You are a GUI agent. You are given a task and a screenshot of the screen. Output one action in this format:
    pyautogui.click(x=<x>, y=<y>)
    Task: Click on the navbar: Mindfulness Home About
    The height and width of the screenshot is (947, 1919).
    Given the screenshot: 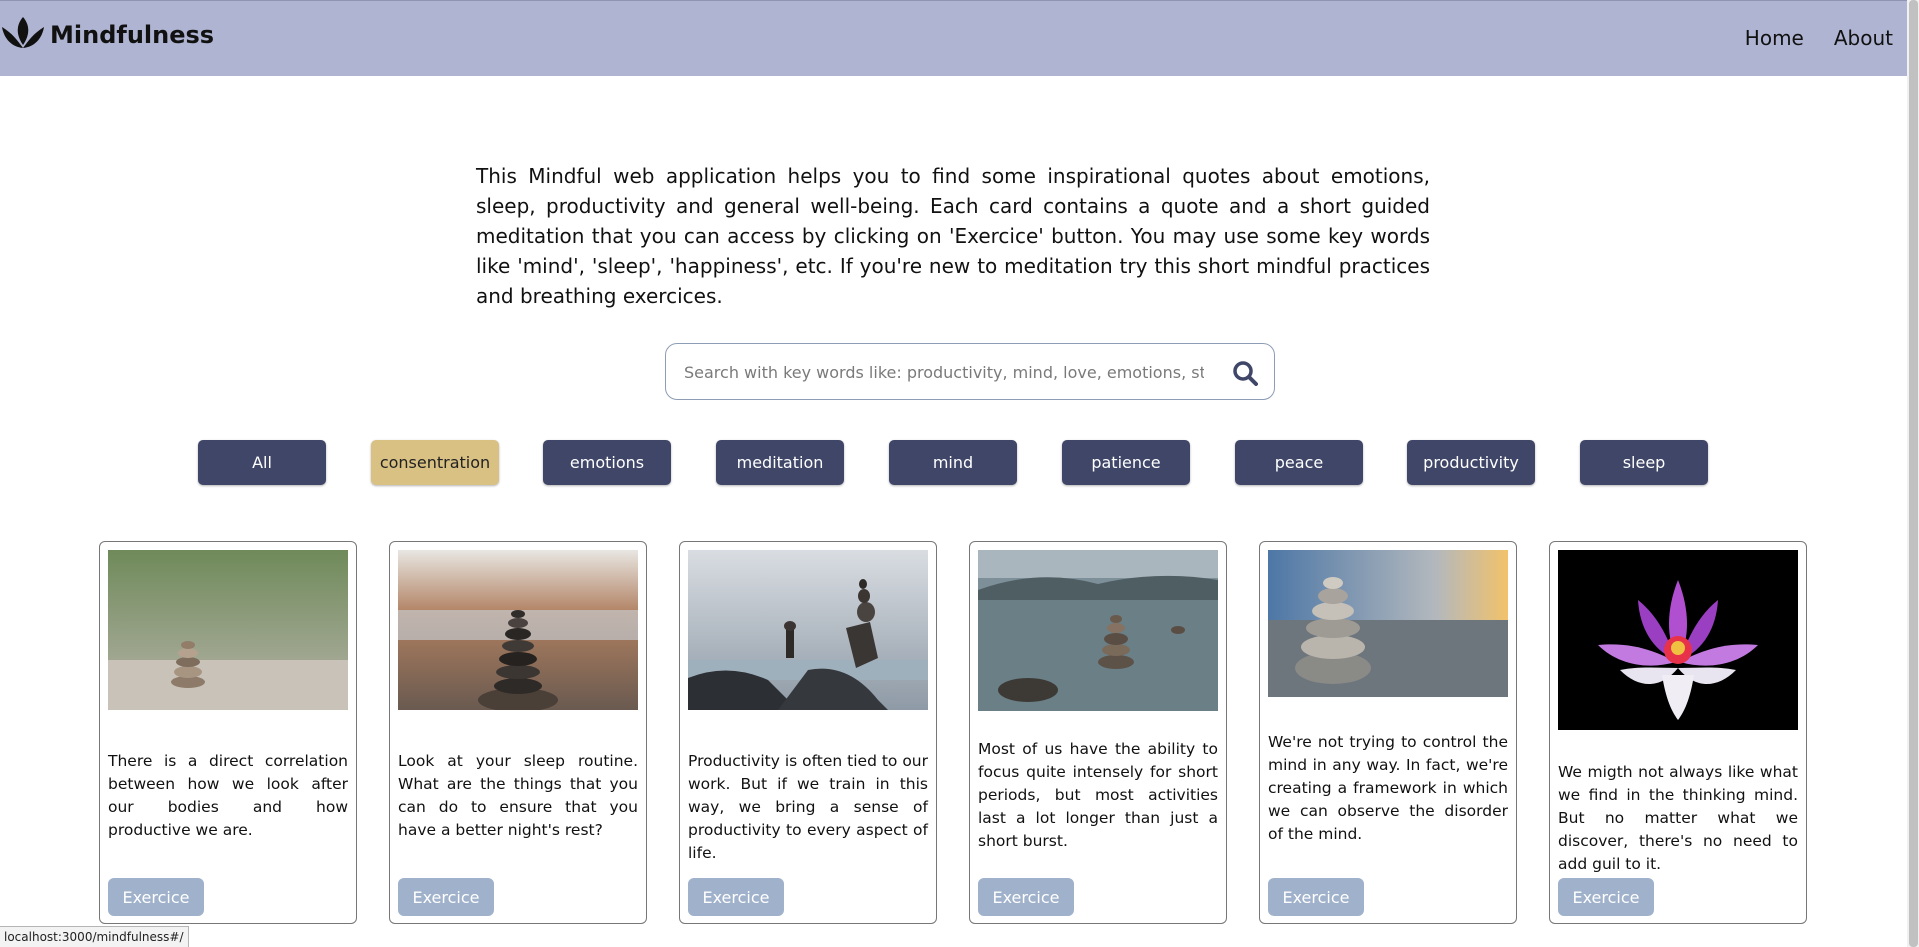 What is the action you would take?
    pyautogui.click(x=953, y=38)
    